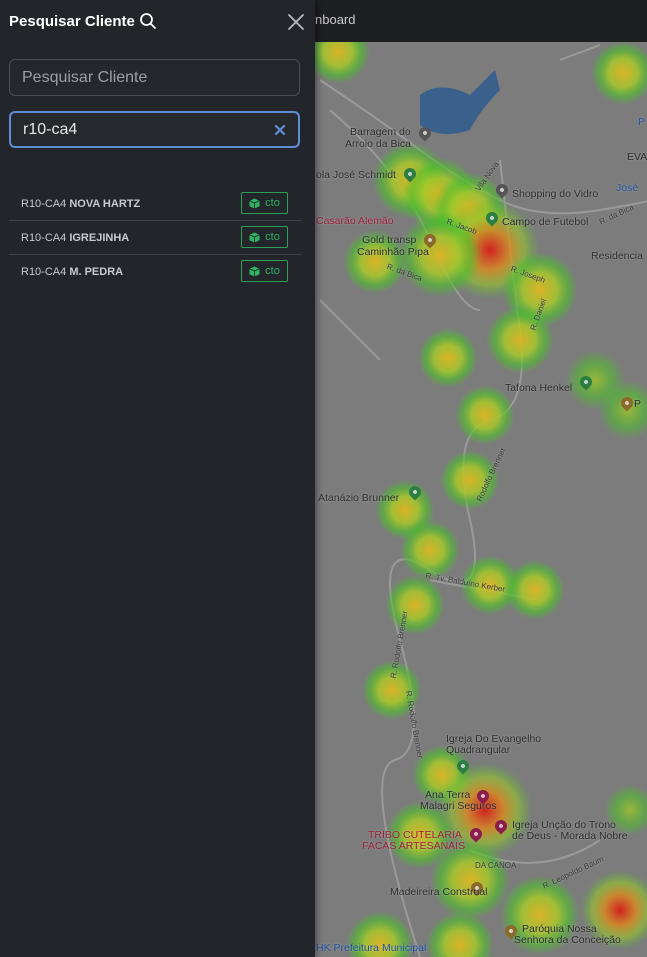  Describe the element at coordinates (148, 129) in the screenshot. I see `filter-input` at that location.